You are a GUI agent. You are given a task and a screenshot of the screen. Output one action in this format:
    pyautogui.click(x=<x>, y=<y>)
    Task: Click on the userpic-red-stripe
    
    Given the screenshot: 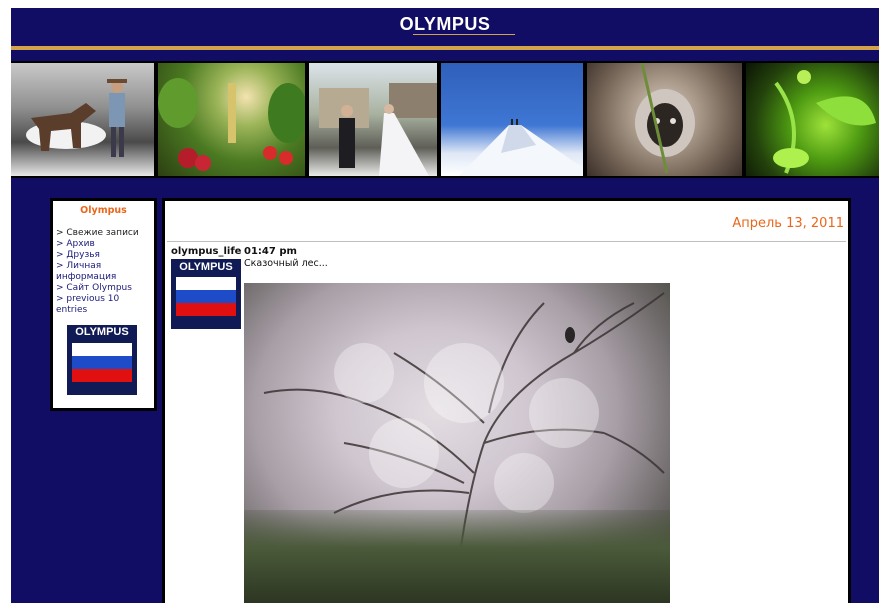 What is the action you would take?
    pyautogui.click(x=206, y=309)
    